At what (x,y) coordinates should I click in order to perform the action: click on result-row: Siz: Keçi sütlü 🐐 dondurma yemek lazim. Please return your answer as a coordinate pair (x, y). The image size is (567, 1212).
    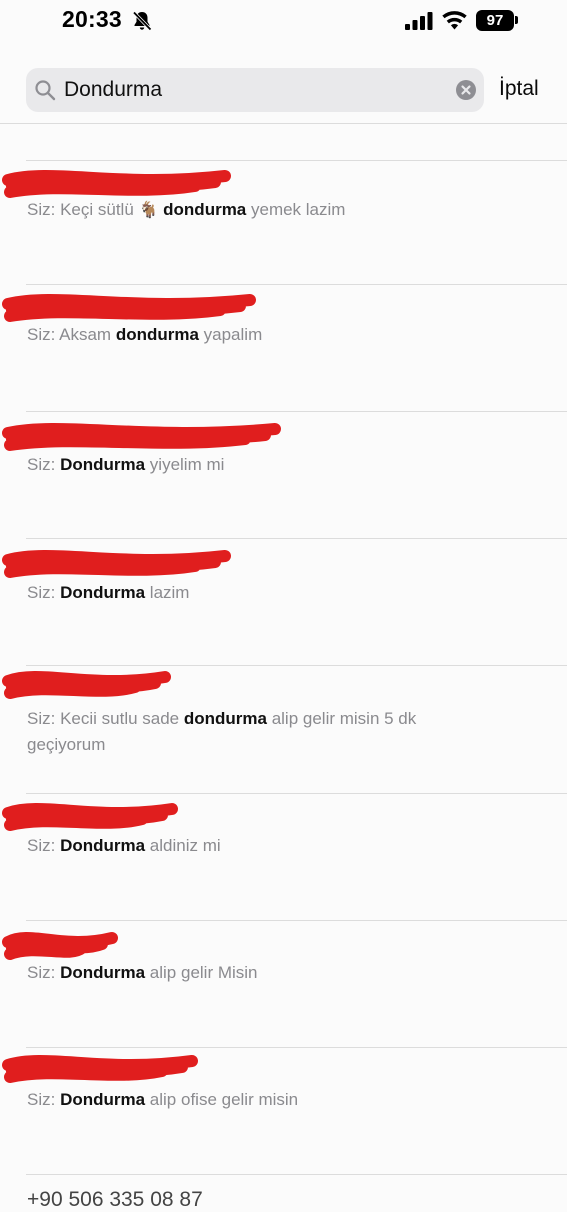
    Looking at the image, I should click on (283, 223).